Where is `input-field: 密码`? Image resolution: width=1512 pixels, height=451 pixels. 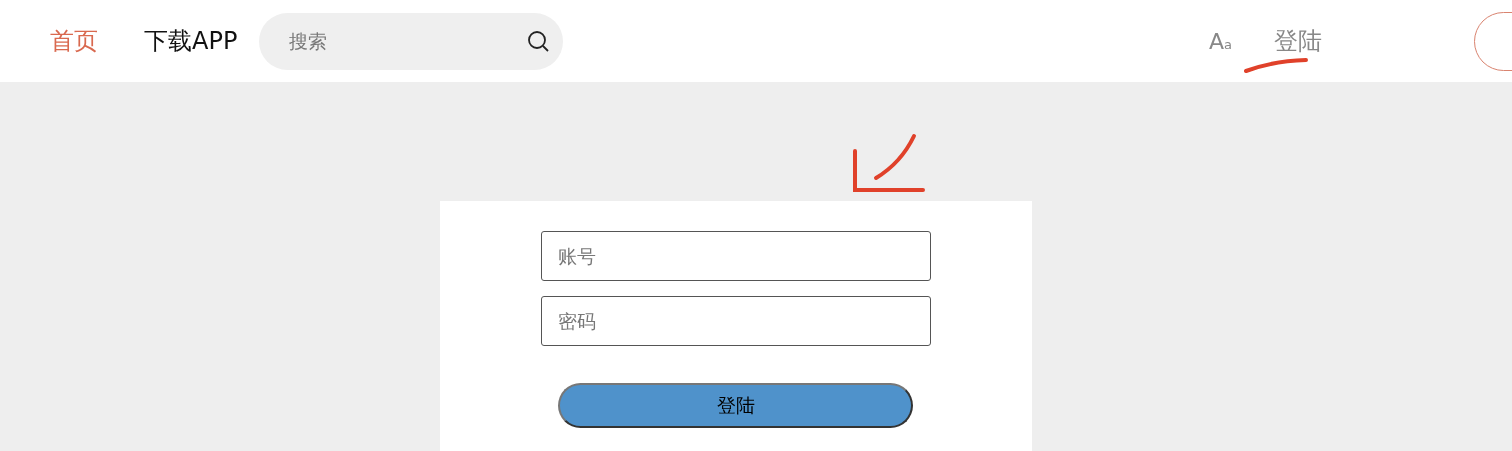
input-field: 密码 is located at coordinates (736, 321).